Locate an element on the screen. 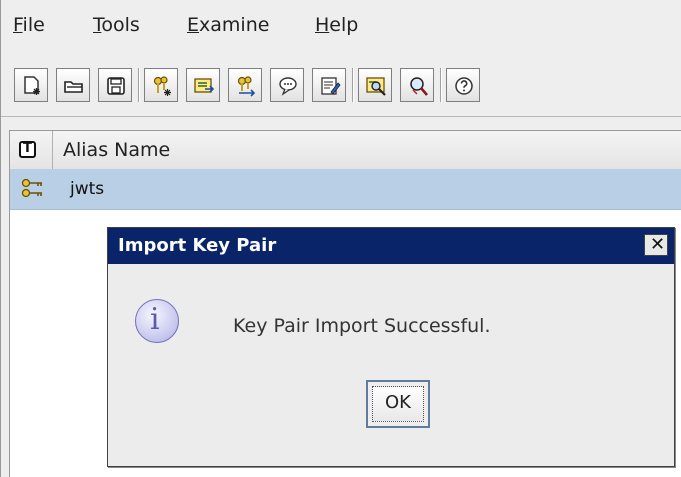 The width and height of the screenshot is (681, 477). generate-key-pair-button is located at coordinates (161, 85).